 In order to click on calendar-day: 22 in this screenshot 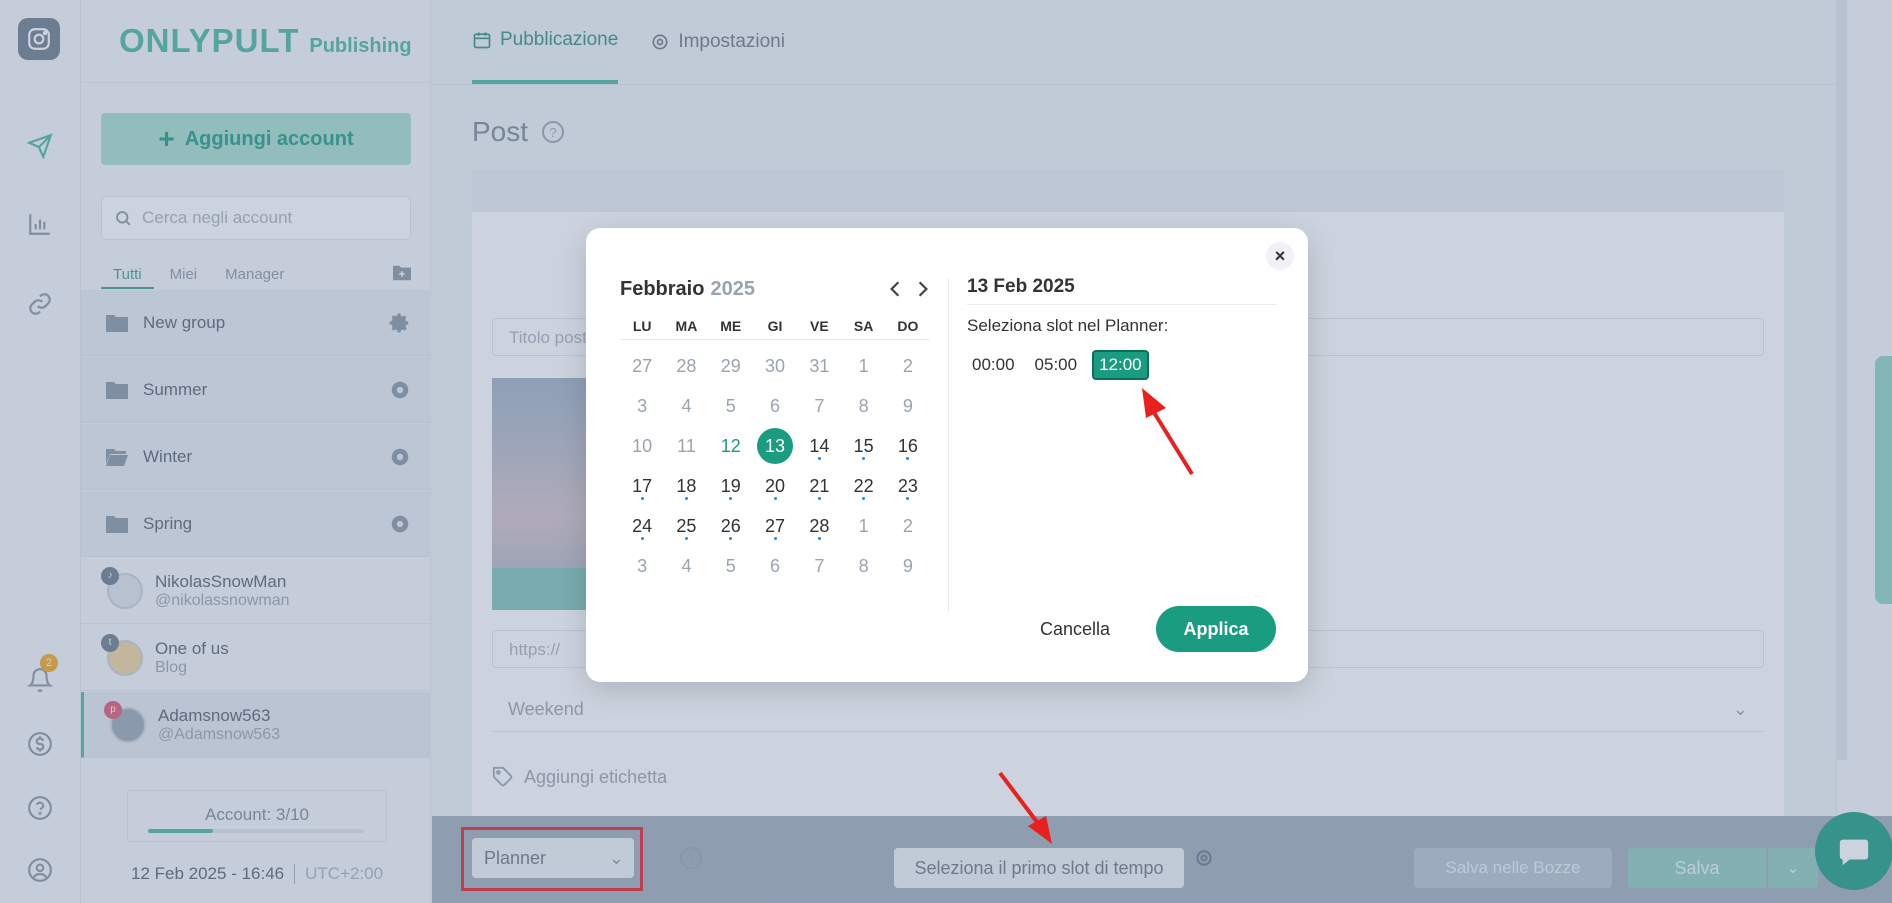, I will do `click(863, 486)`.